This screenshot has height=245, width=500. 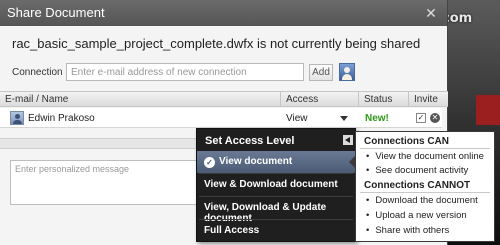 I want to click on permission-item: See document activity, so click(x=417, y=170).